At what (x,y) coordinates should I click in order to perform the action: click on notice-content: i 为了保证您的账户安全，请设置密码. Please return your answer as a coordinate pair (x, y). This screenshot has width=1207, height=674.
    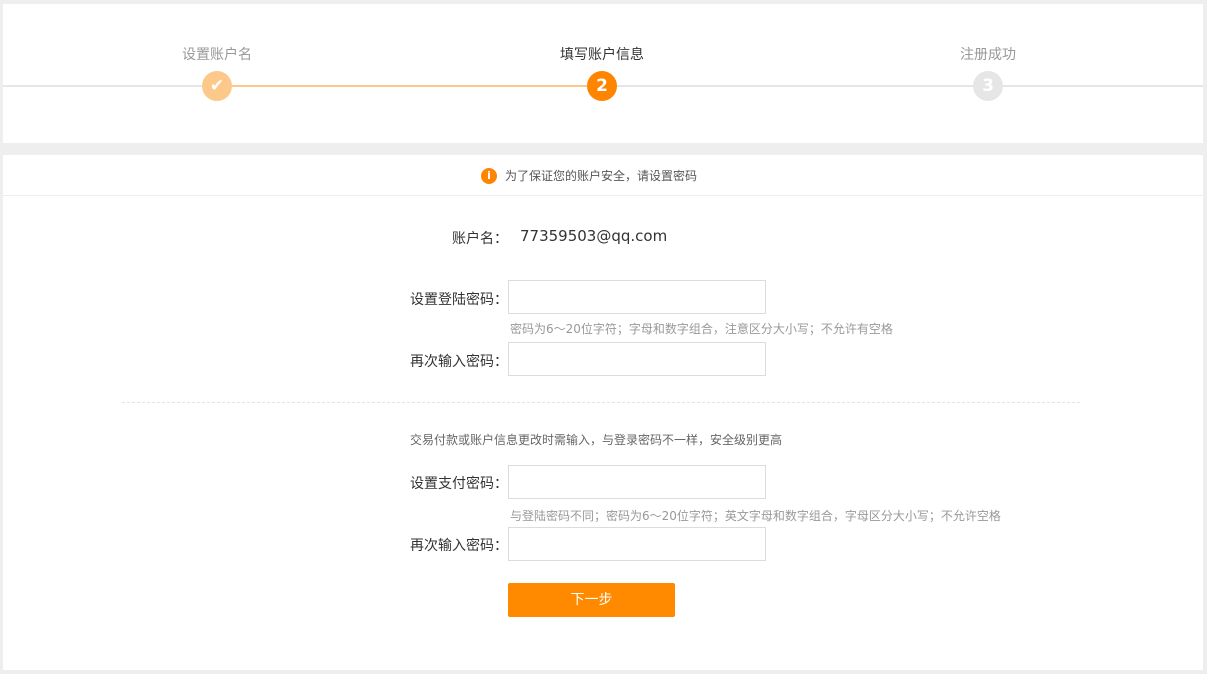
    Looking at the image, I should click on (589, 175).